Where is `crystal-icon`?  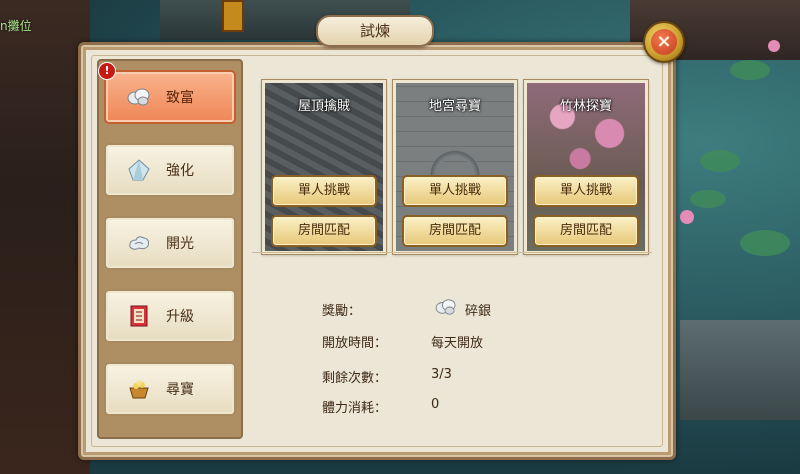
crystal-icon is located at coordinates (139, 170).